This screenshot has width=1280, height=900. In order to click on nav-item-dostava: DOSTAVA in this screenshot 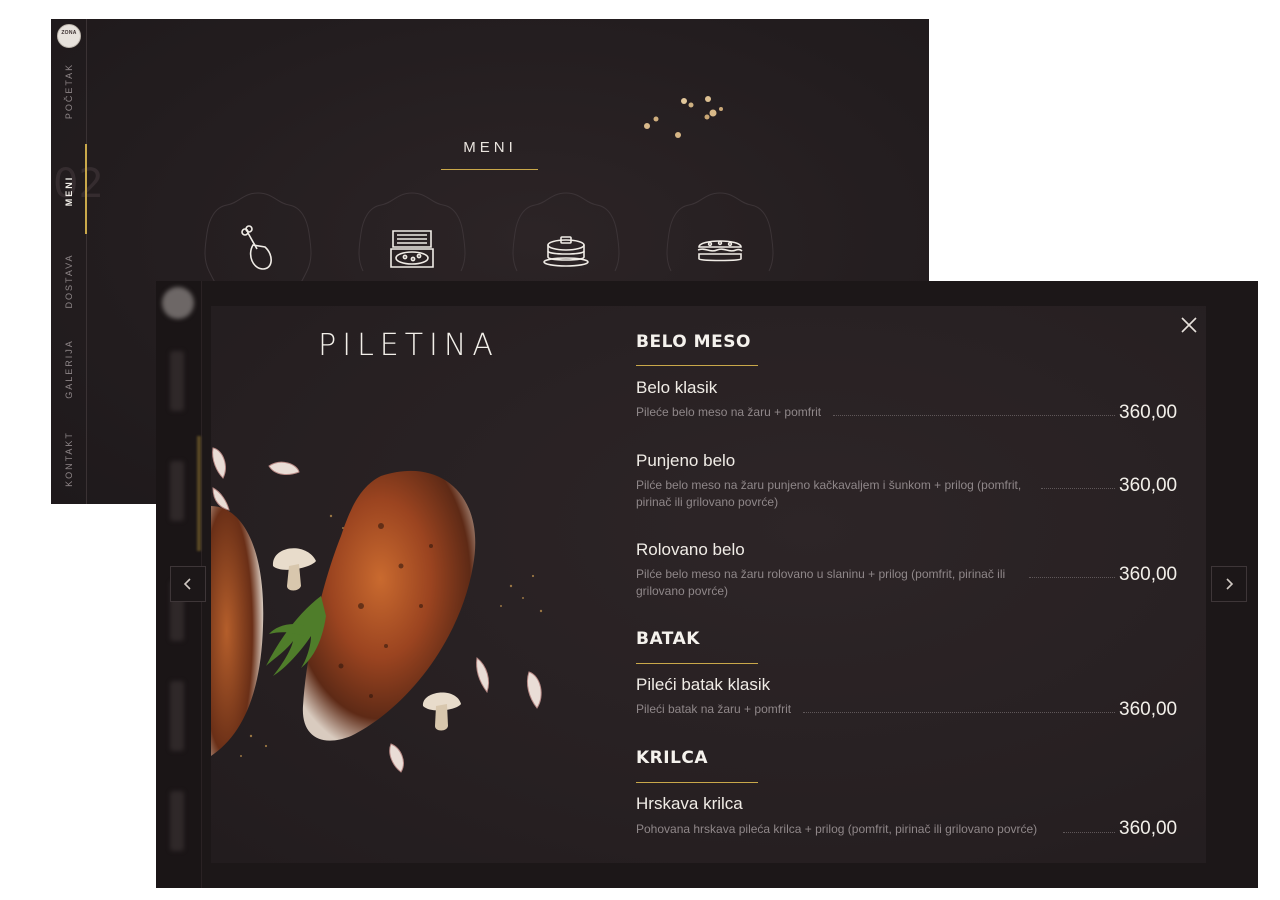, I will do `click(69, 280)`.